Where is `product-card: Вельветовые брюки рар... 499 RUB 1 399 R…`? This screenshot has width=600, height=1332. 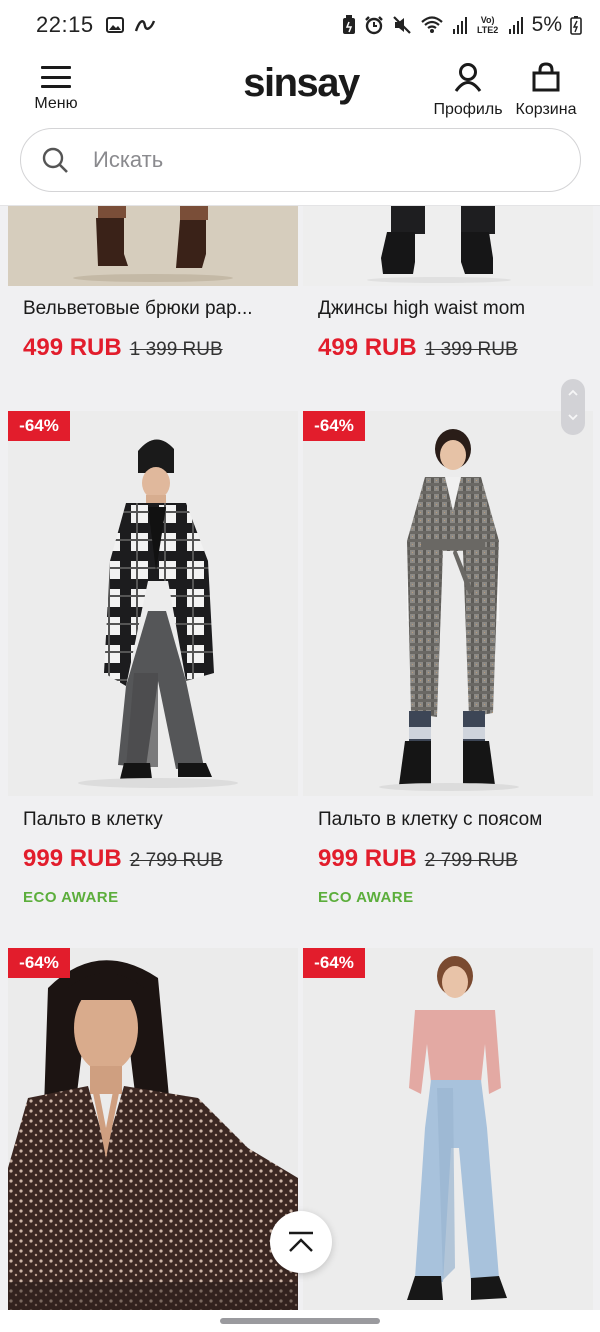
product-card: Вельветовые брюки рар... 499 RUB 1 399 R… is located at coordinates (153, 291).